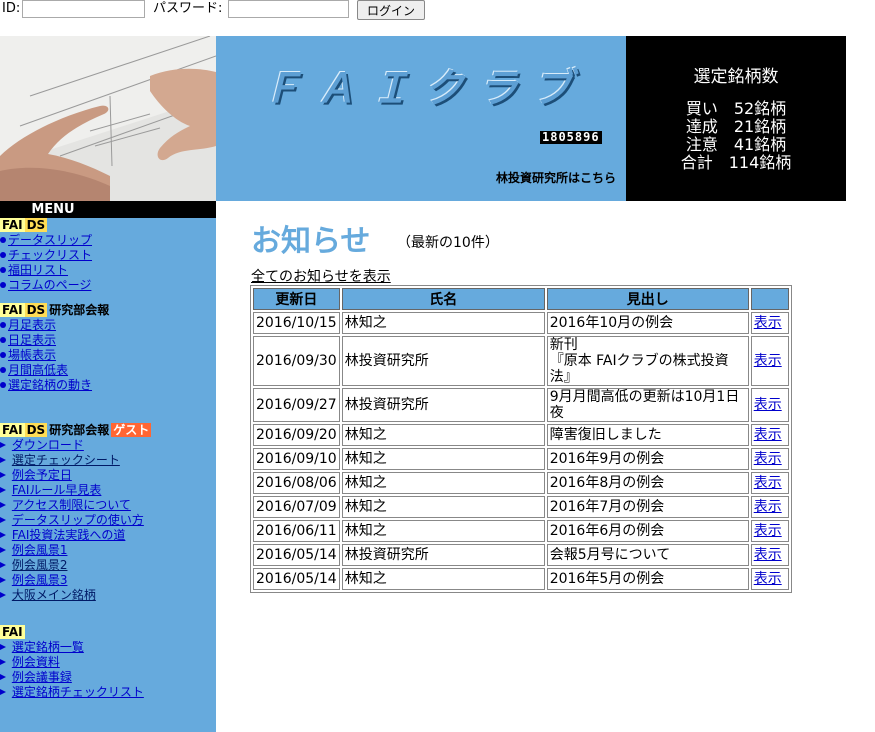  Describe the element at coordinates (647, 323) in the screenshot. I see `headline-cell: 2016年10月の例会` at that location.